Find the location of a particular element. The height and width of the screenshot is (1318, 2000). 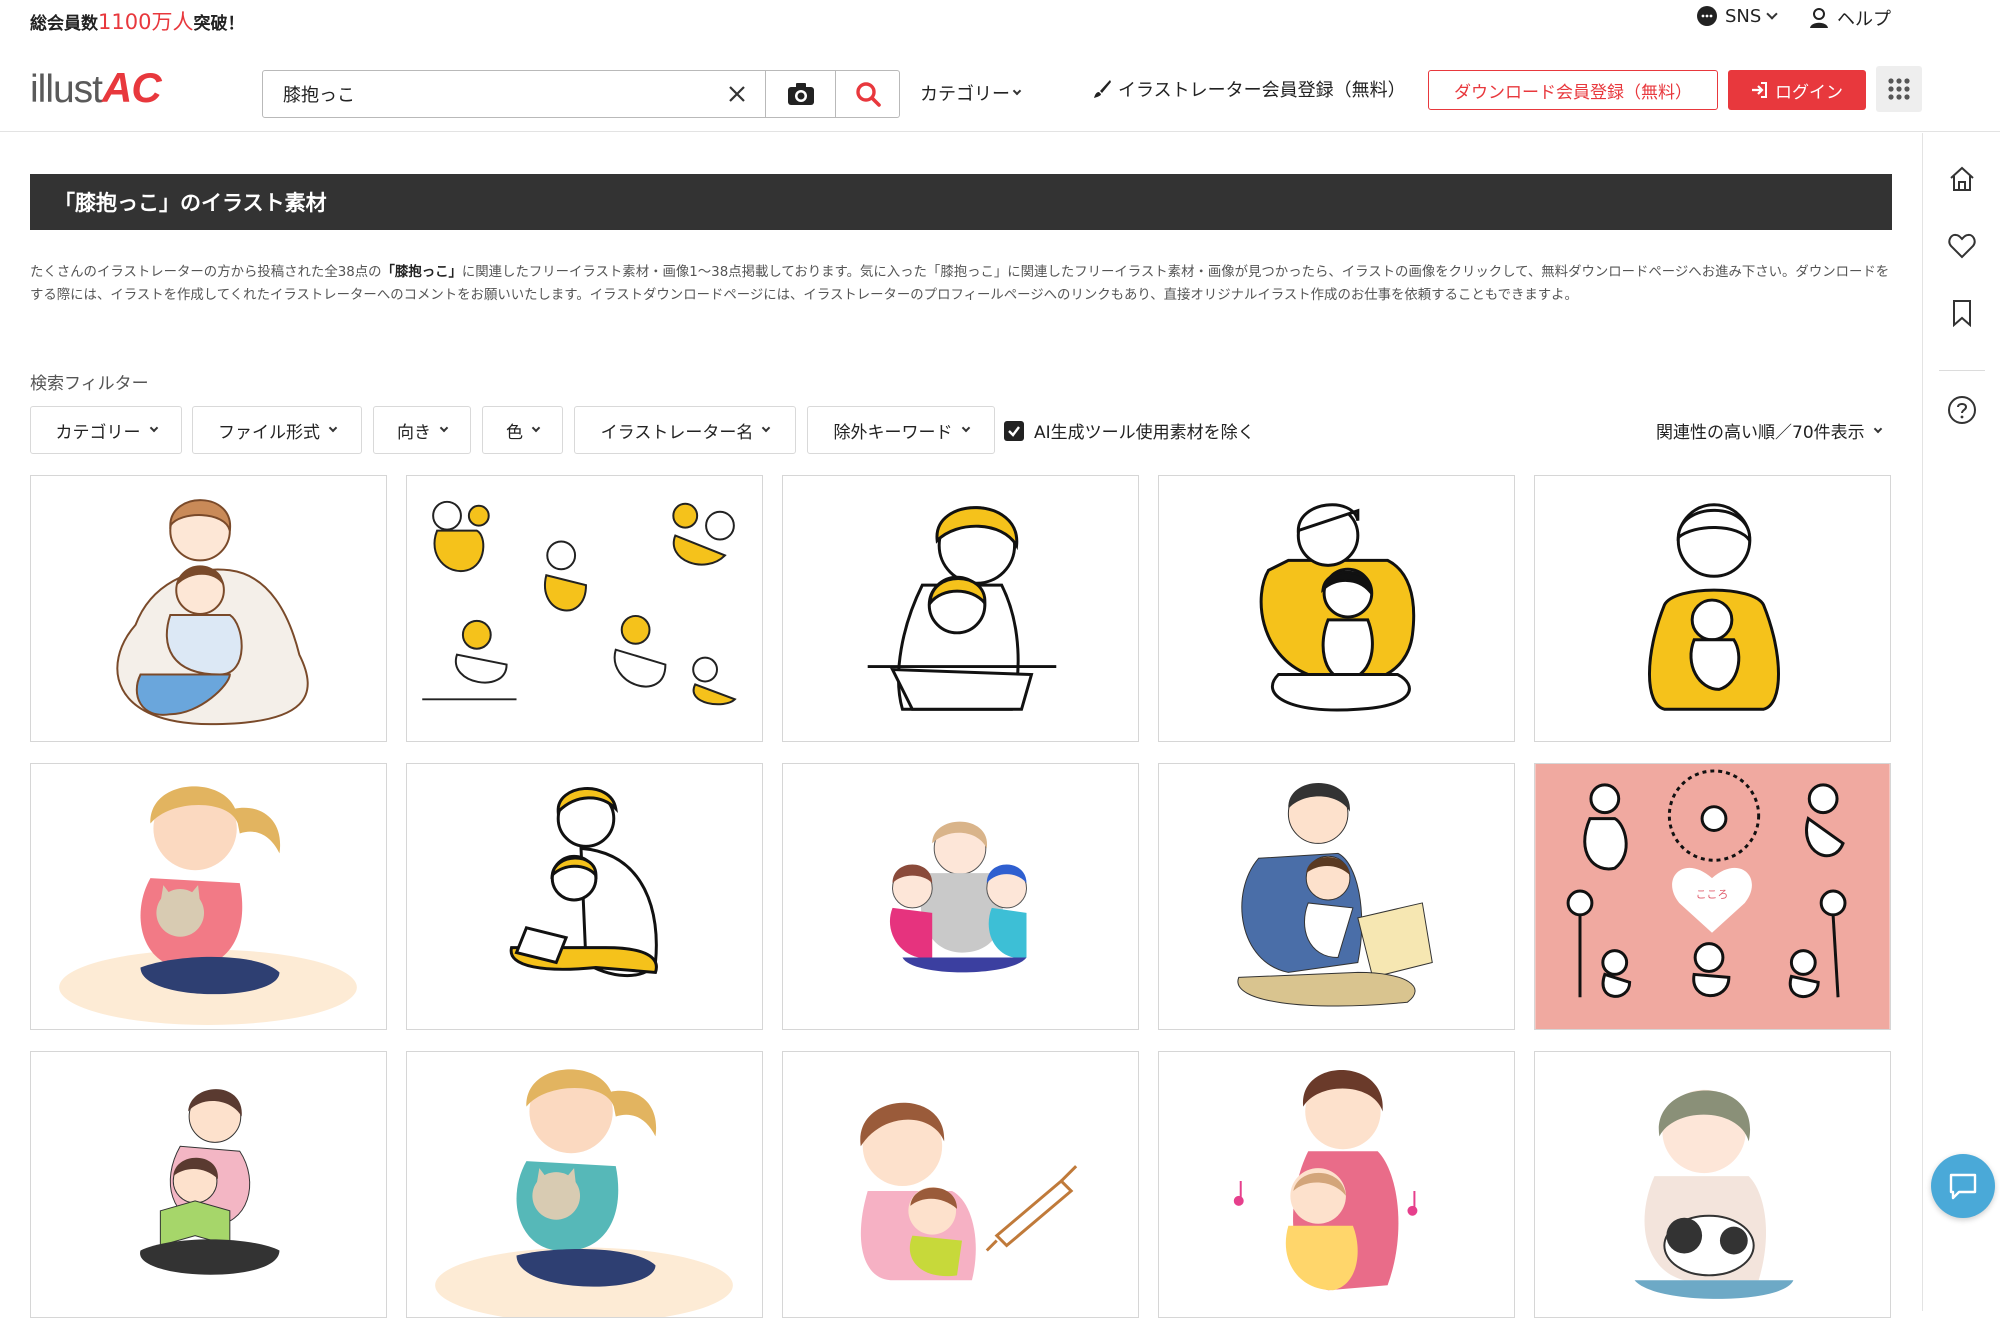

filter-category-label: カテゴリー is located at coordinates (98, 432).